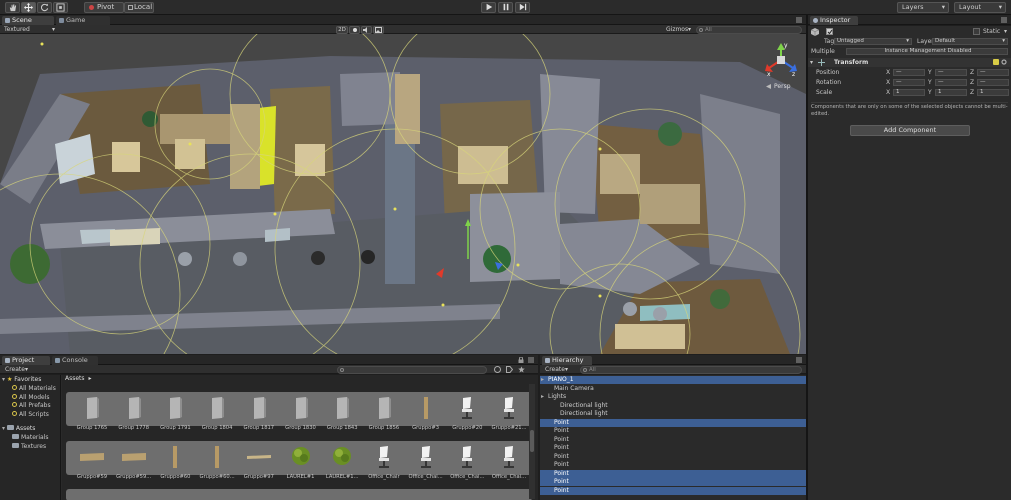 The height and width of the screenshot is (500, 1011). I want to click on layout-dropdown: Layout ▾, so click(980, 7).